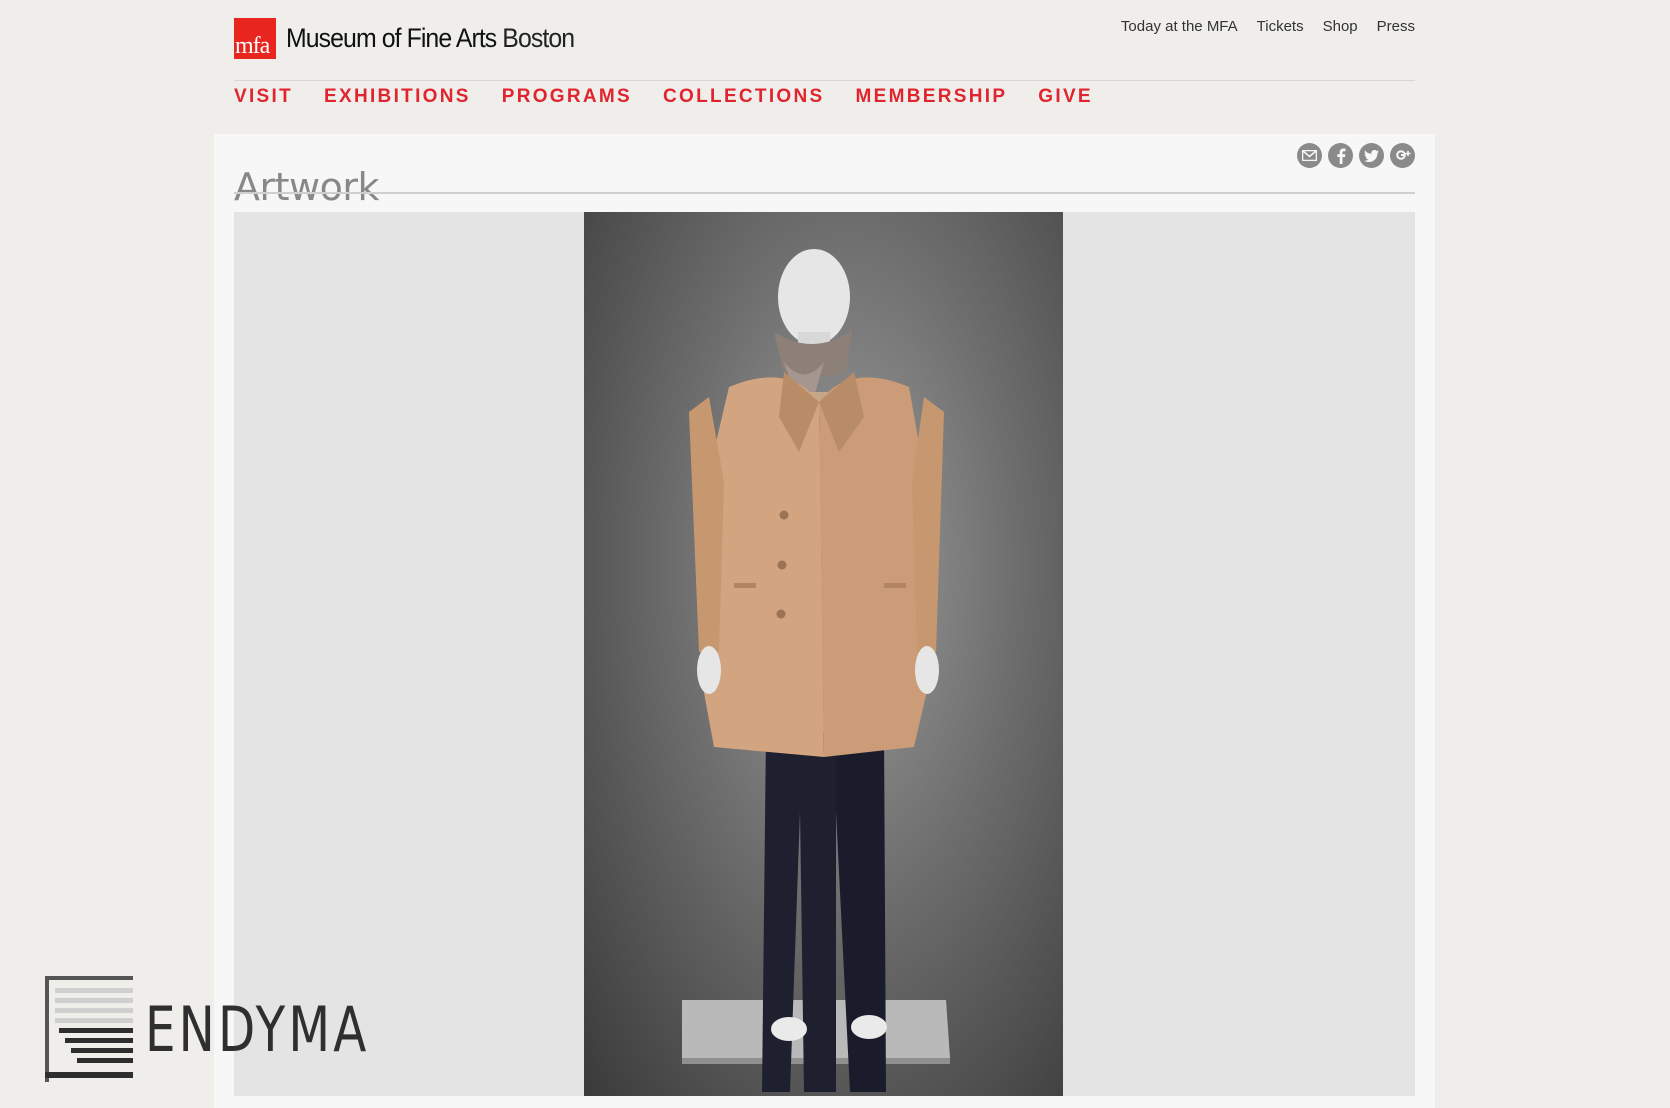 Image resolution: width=1670 pixels, height=1108 pixels. What do you see at coordinates (1402, 155) in the screenshot?
I see `google-plus-icon` at bounding box center [1402, 155].